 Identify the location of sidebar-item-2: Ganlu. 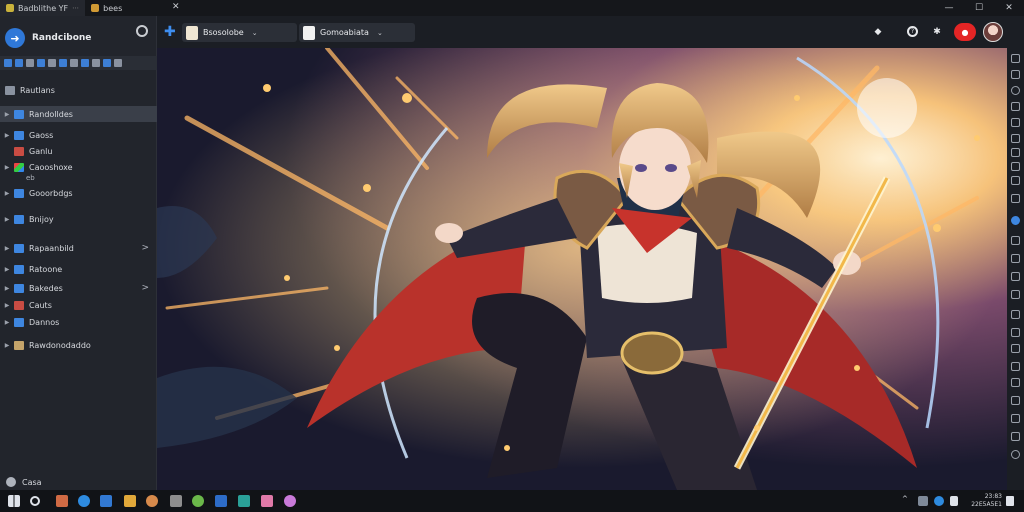
(78, 151).